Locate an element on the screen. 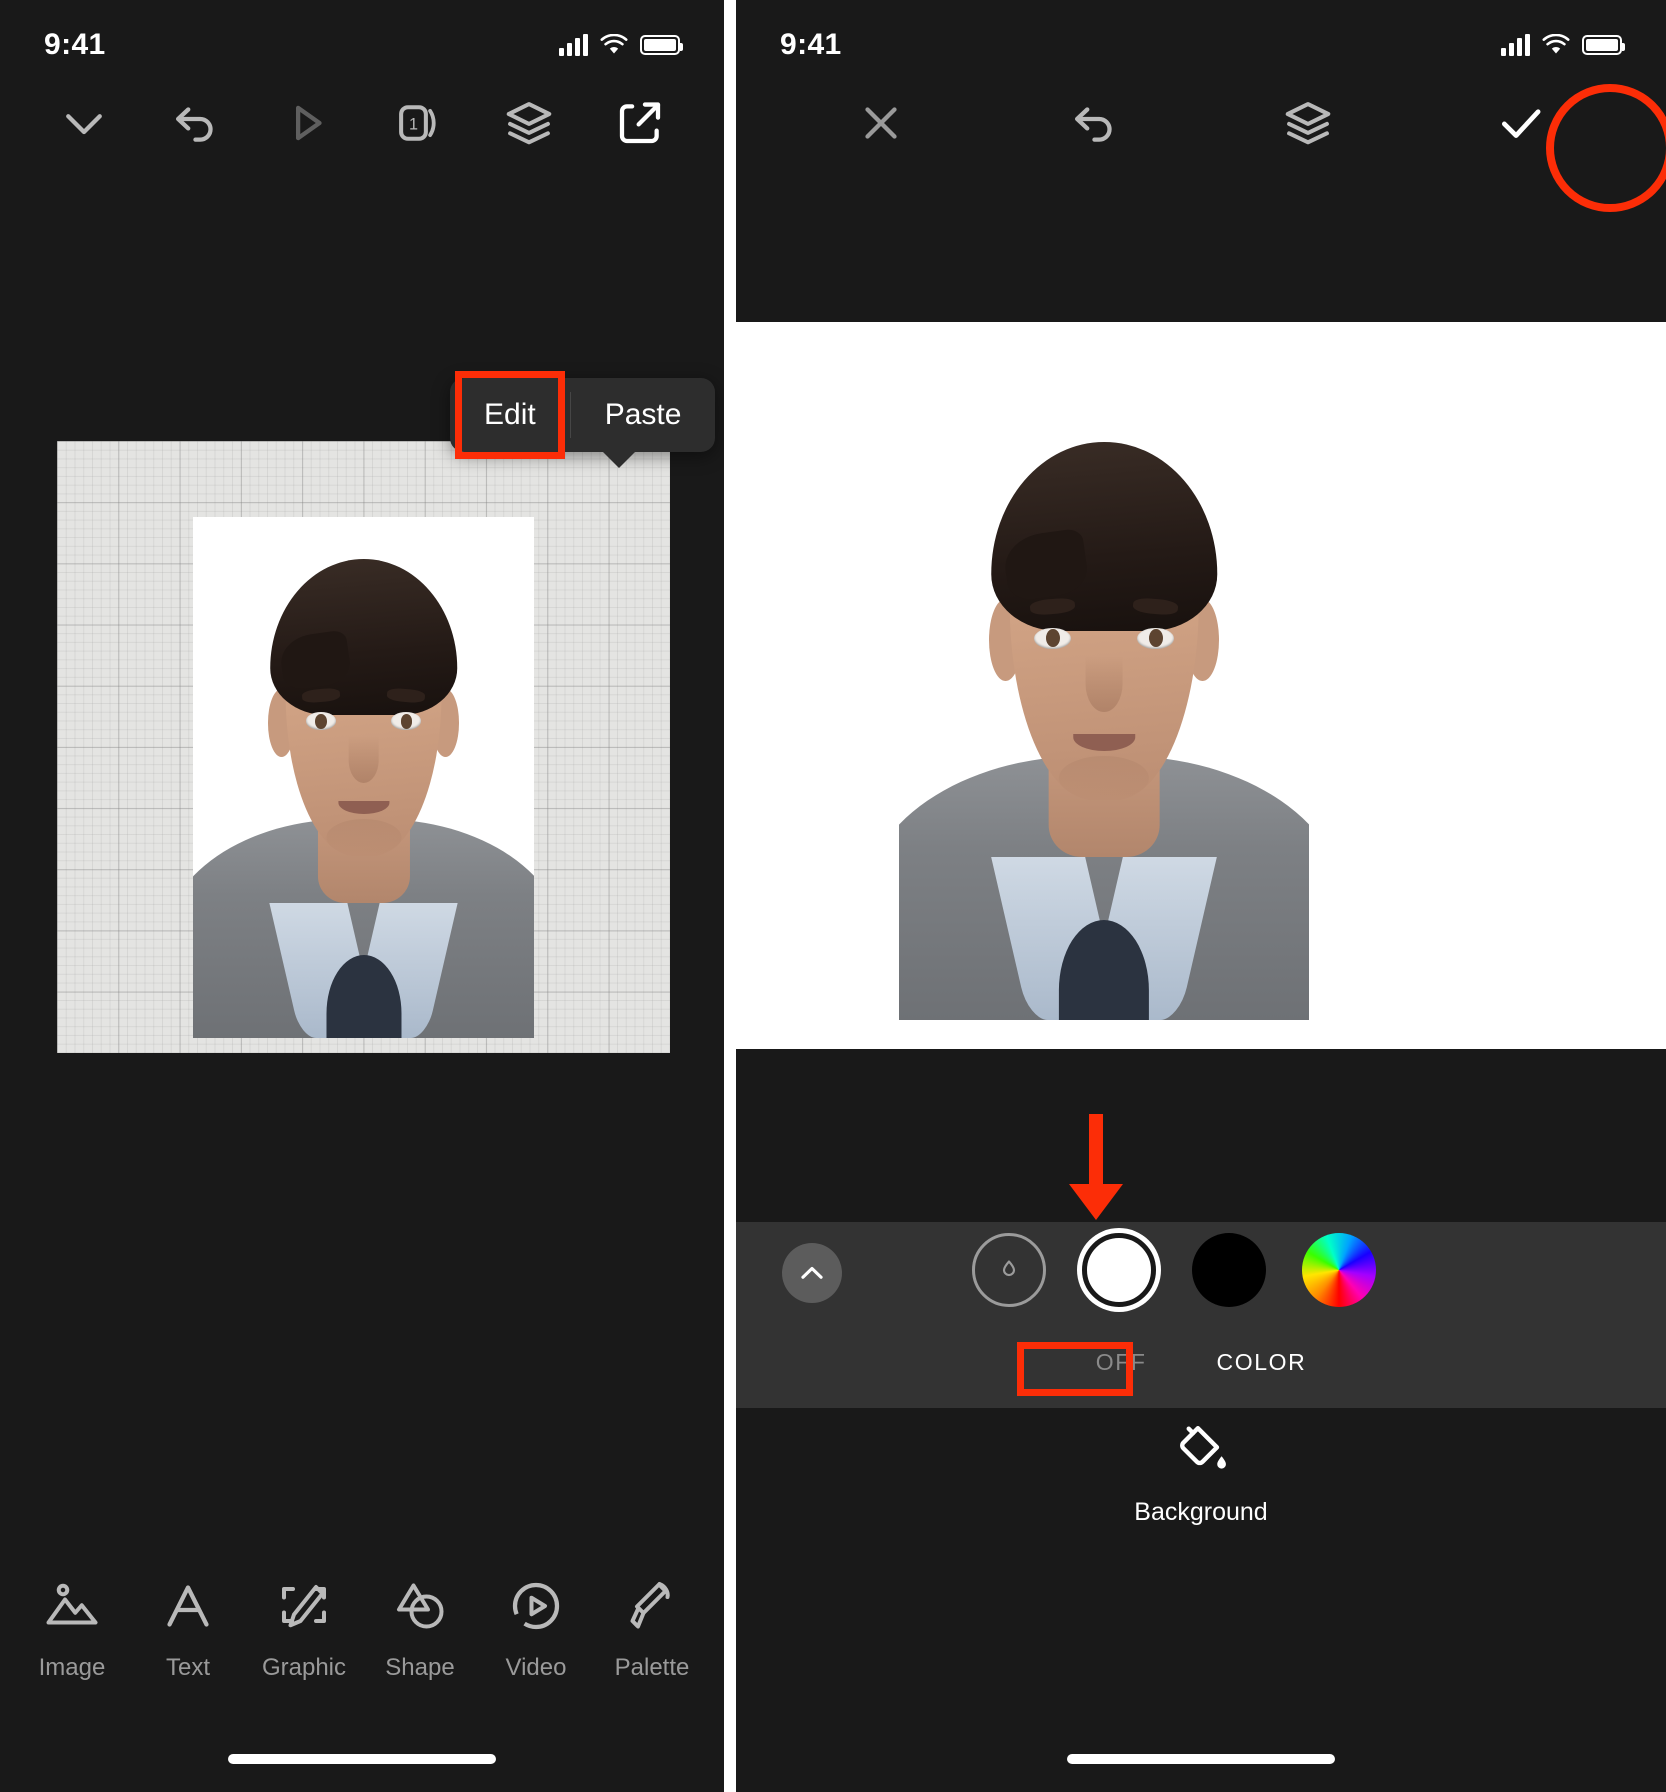  close-icon is located at coordinates (881, 122).